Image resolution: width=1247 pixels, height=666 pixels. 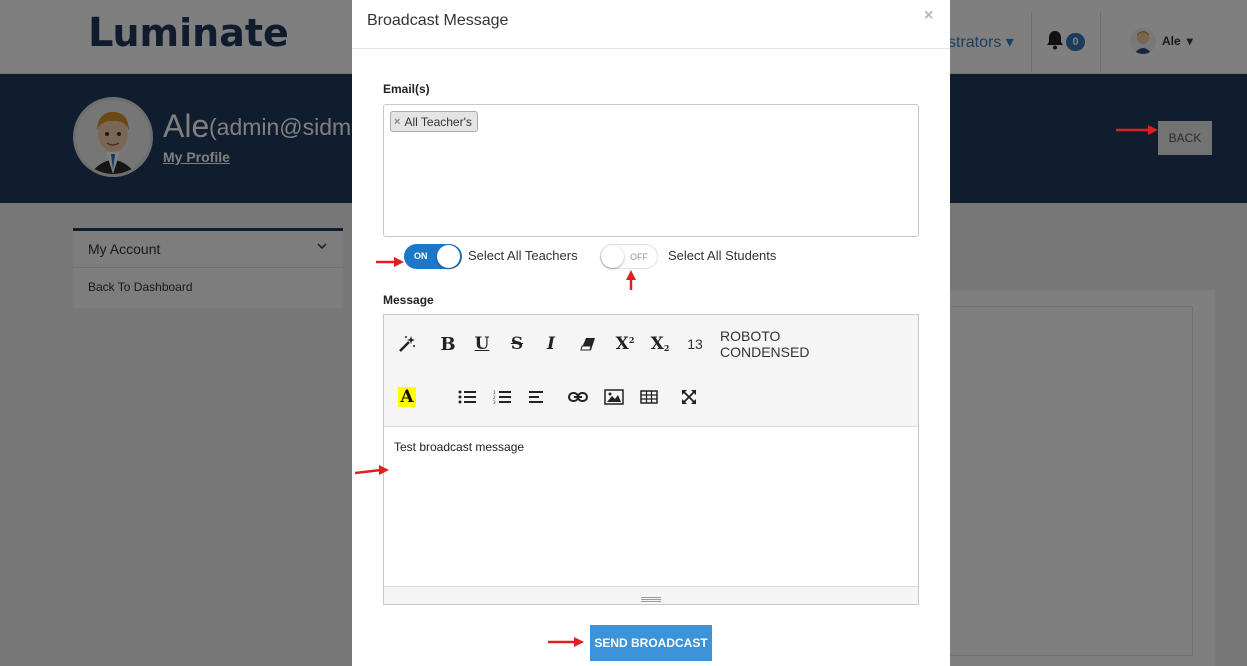 I want to click on ordered-list-icon: 123, so click(x=502, y=397).